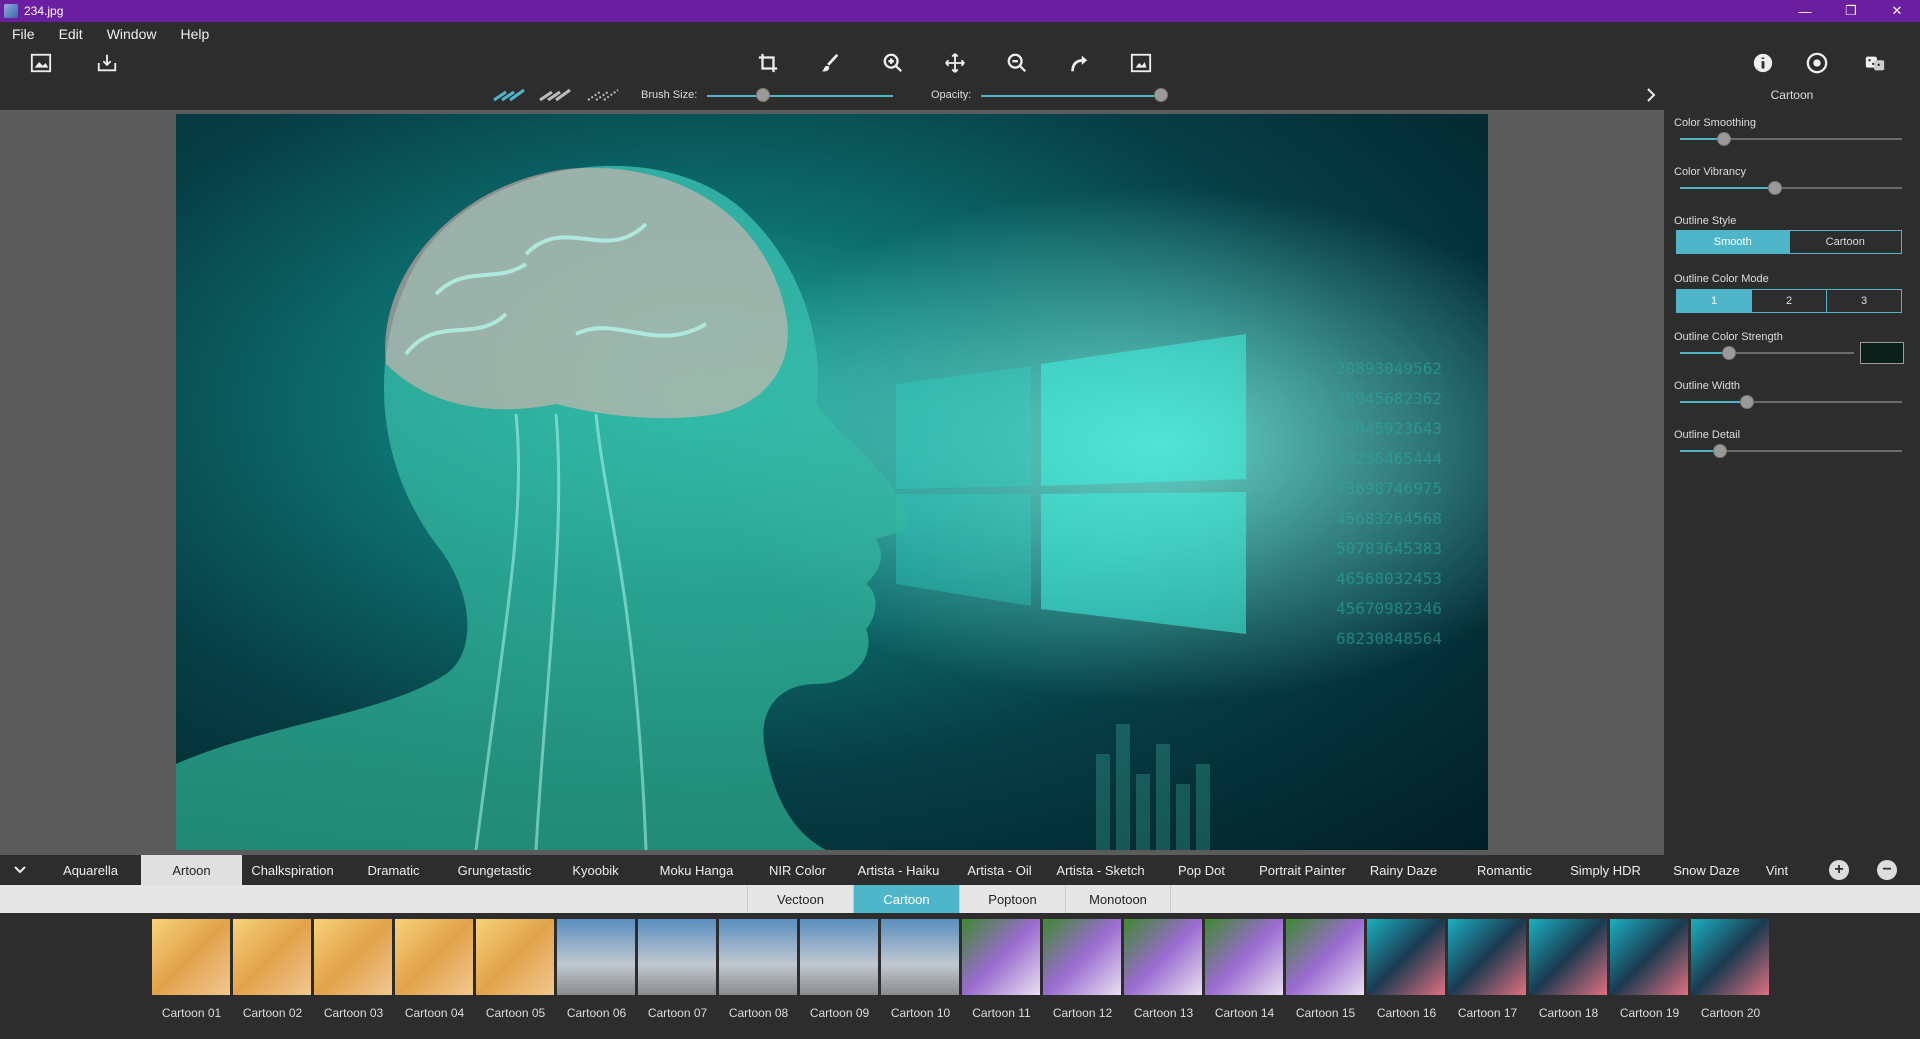 This screenshot has height=1039, width=1920. I want to click on category-tab: Artoon, so click(191, 870).